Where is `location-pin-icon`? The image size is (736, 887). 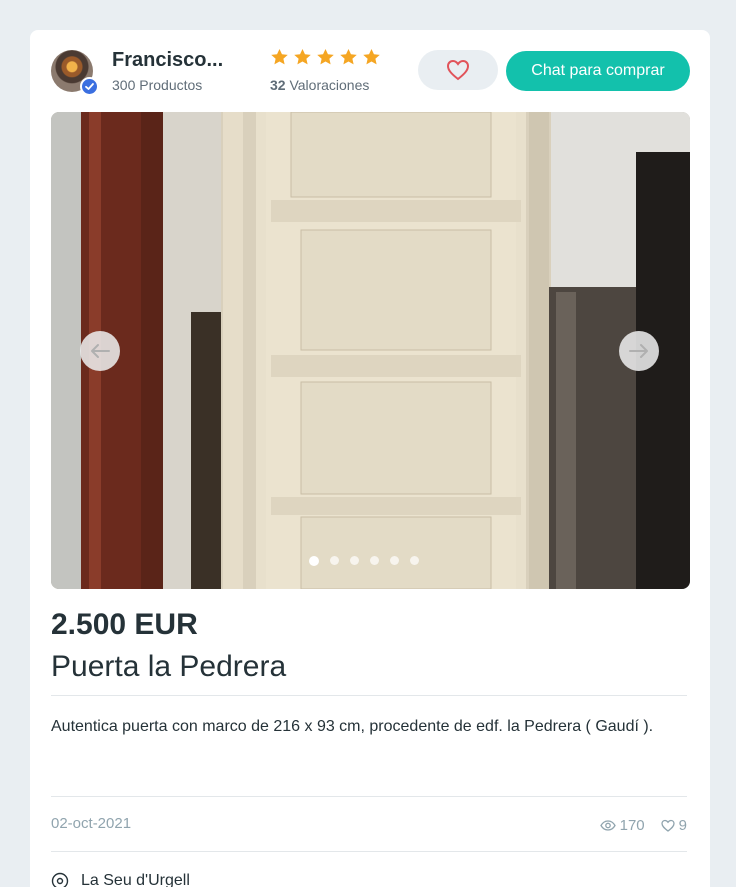 location-pin-icon is located at coordinates (60, 879).